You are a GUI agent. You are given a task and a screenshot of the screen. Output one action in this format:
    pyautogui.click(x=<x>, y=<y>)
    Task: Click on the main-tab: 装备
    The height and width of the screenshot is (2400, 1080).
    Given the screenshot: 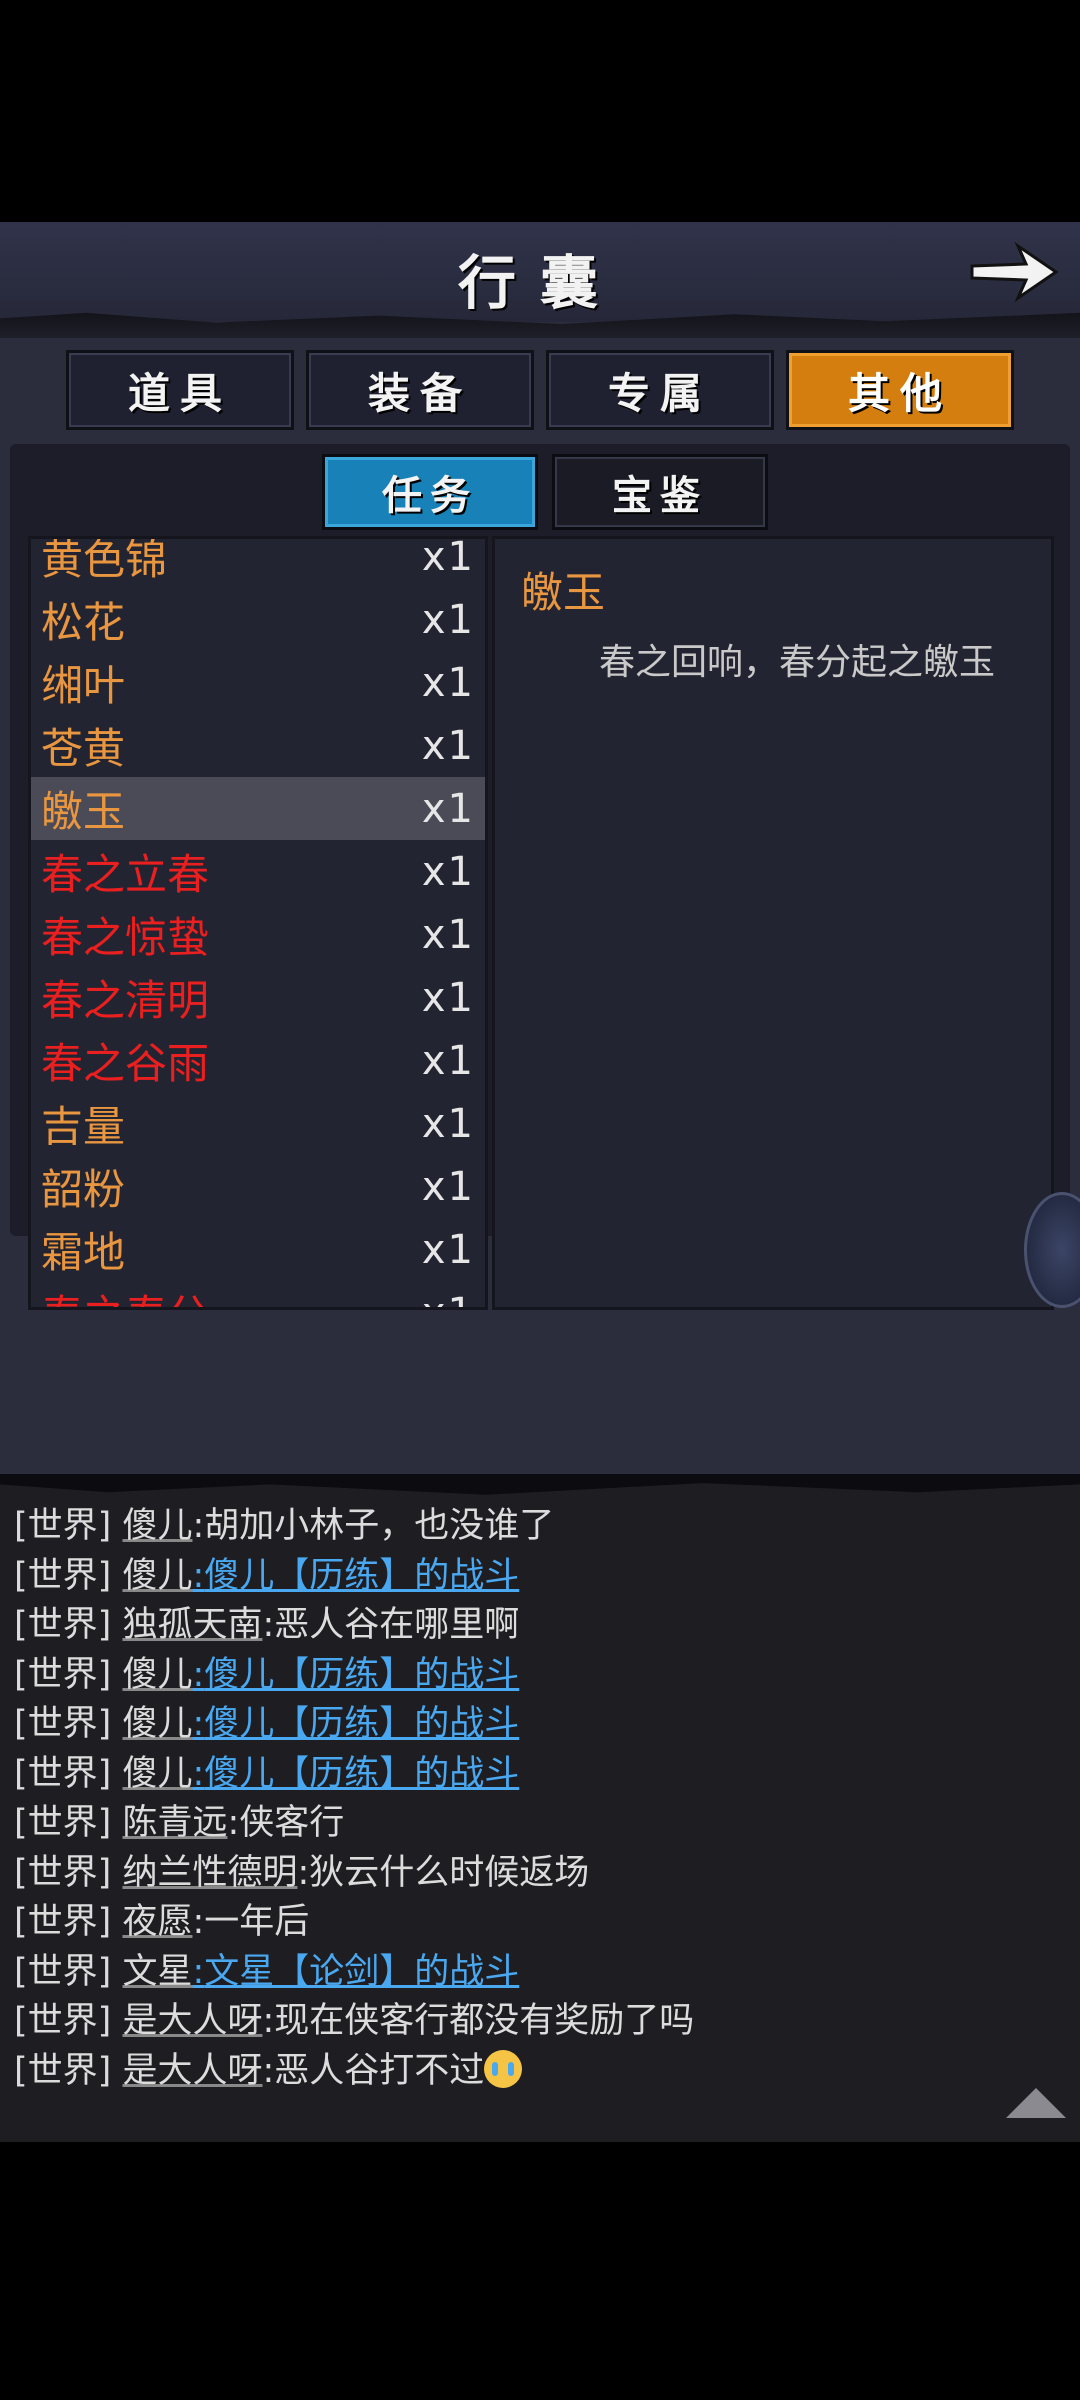 What is the action you would take?
    pyautogui.click(x=420, y=390)
    